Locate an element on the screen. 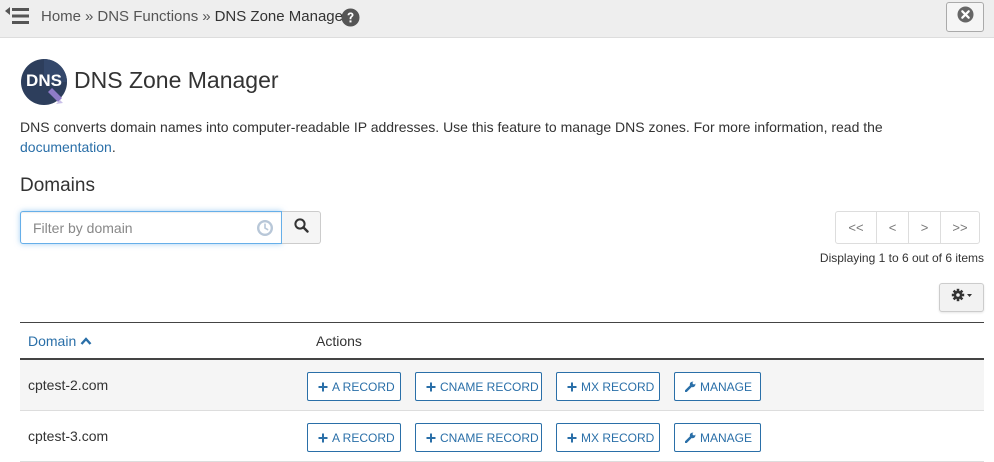 The height and width of the screenshot is (462, 994). domain-cell: cptest-2.com is located at coordinates (68, 385).